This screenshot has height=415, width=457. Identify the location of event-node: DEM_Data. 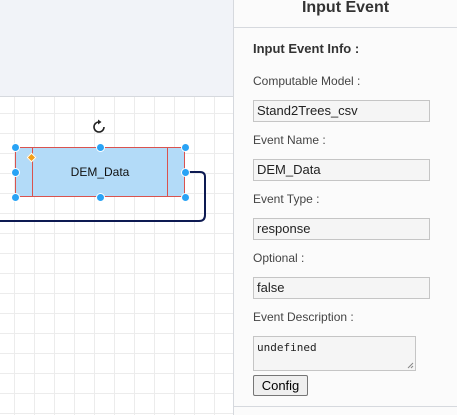
(100, 172).